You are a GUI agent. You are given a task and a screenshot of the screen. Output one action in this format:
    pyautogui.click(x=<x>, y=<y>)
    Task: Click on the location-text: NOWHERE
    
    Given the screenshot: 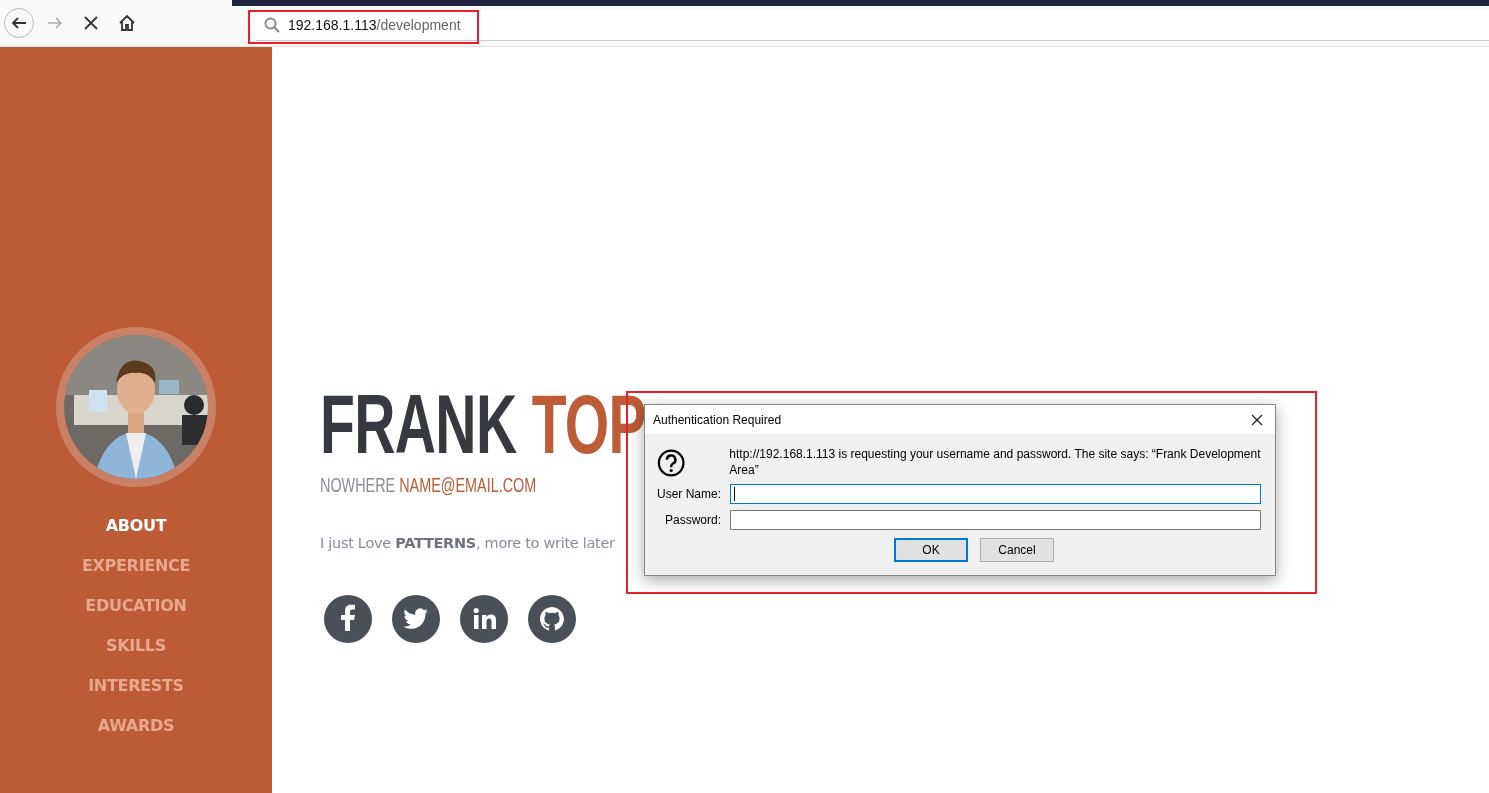 What is the action you would take?
    pyautogui.click(x=358, y=485)
    